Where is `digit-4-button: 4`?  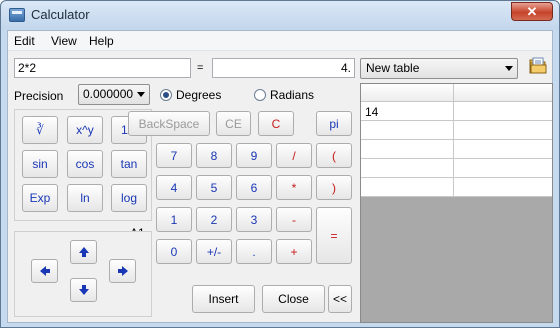 digit-4-button: 4 is located at coordinates (174, 187).